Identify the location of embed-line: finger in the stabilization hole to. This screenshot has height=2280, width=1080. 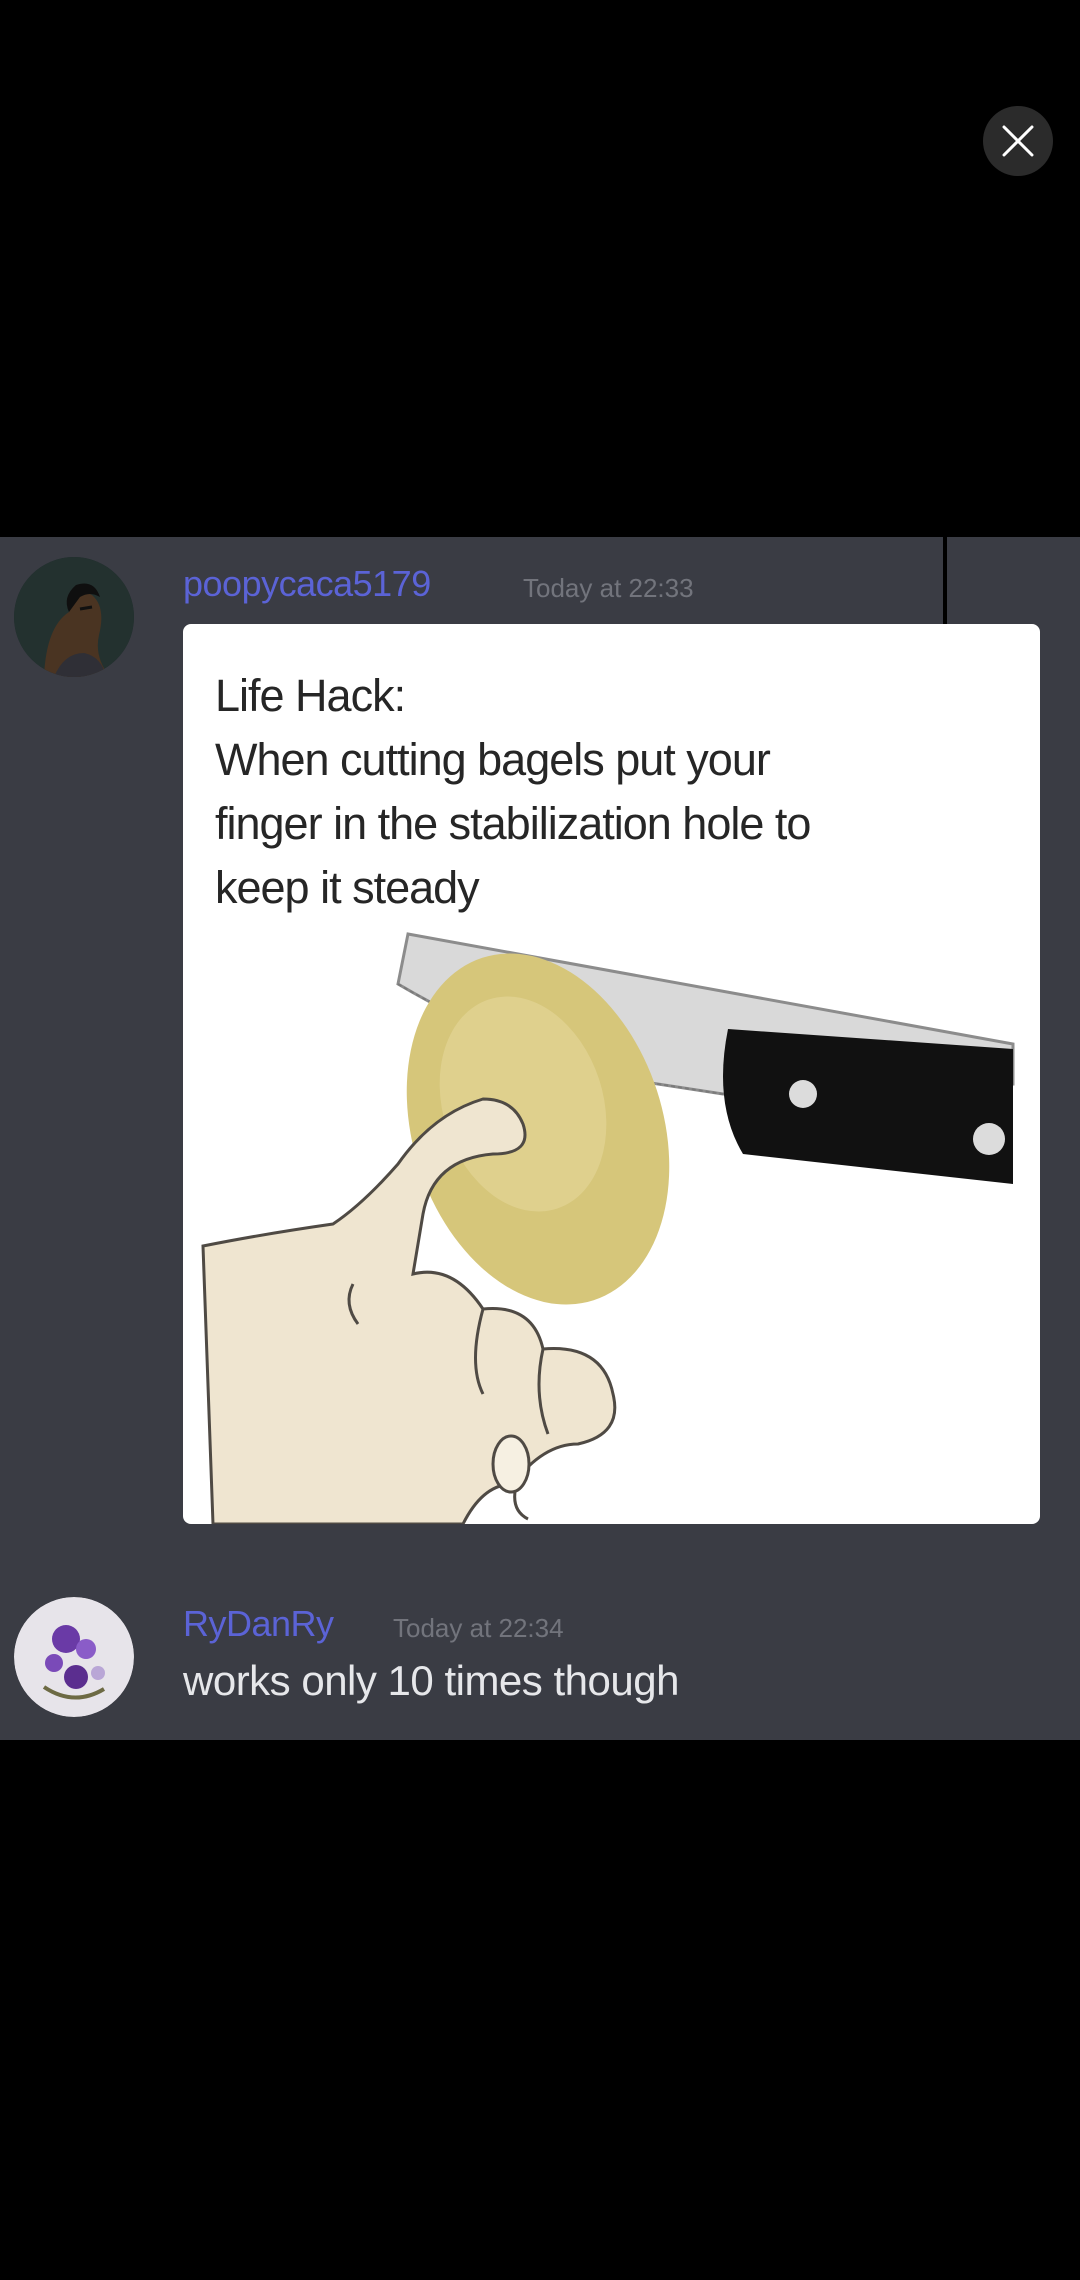
(513, 823).